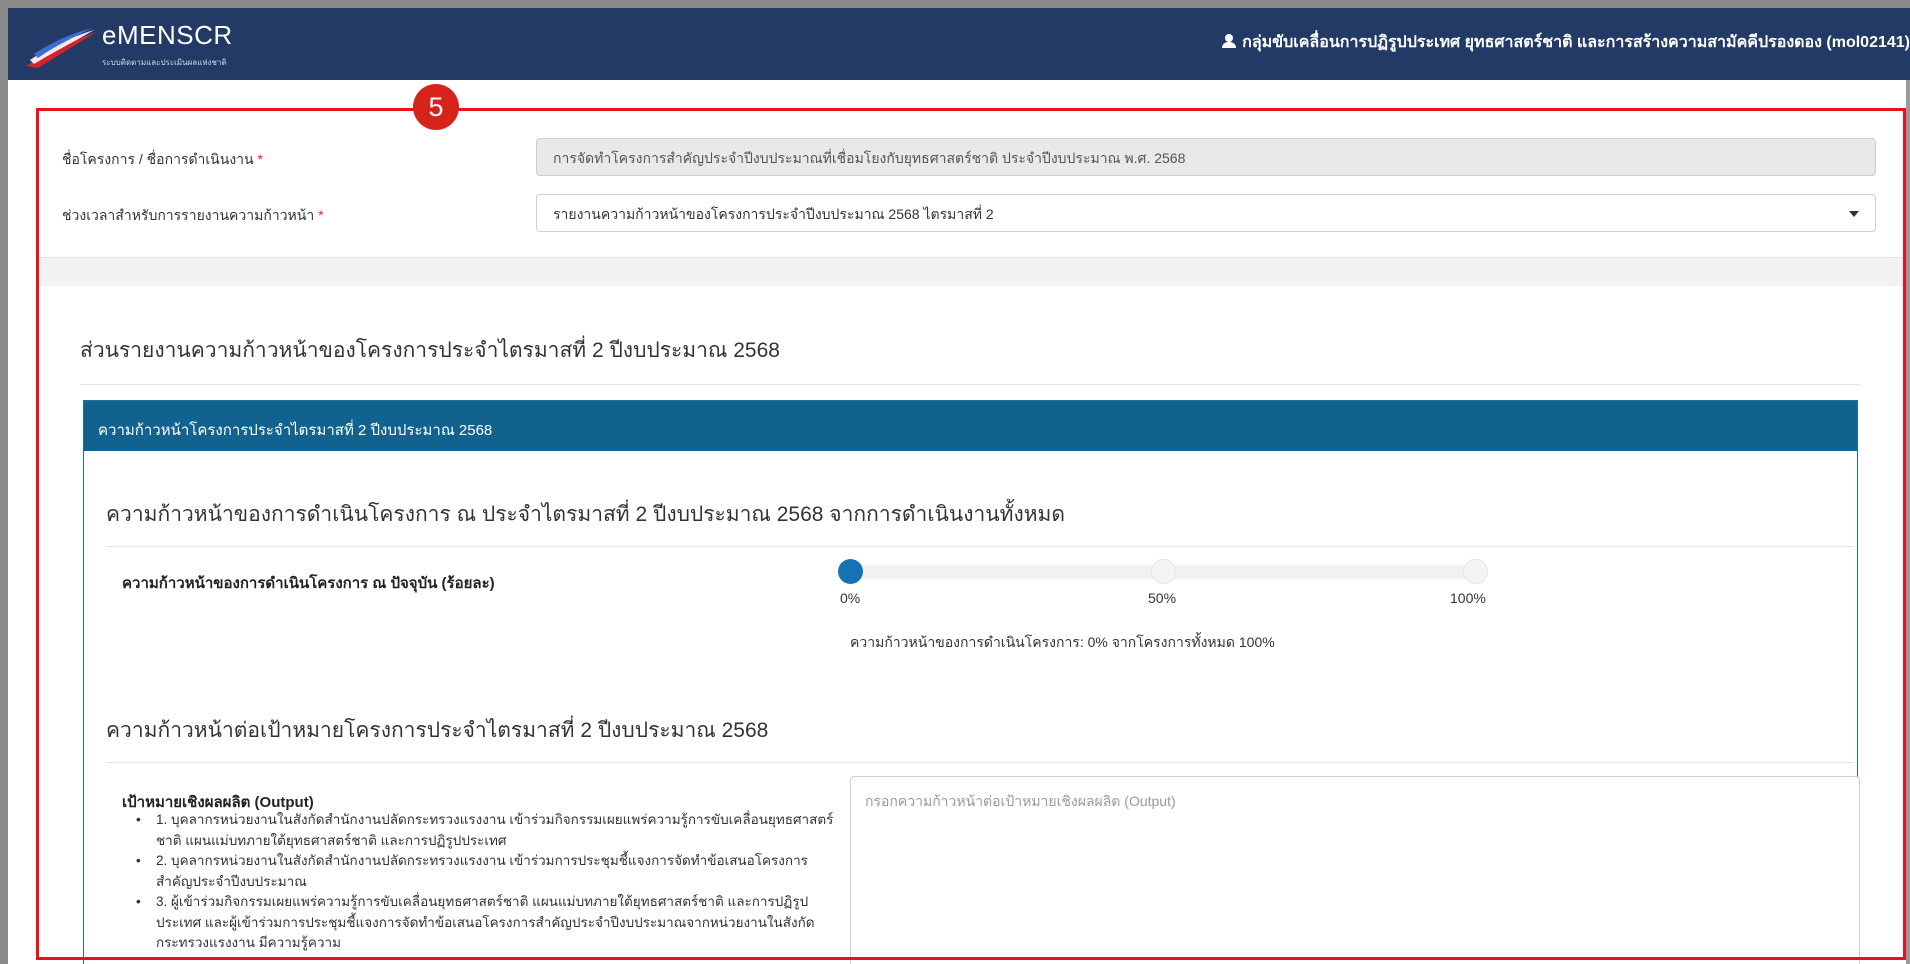 This screenshot has width=1910, height=964. Describe the element at coordinates (1355, 870) in the screenshot. I see `output-progress-input` at that location.